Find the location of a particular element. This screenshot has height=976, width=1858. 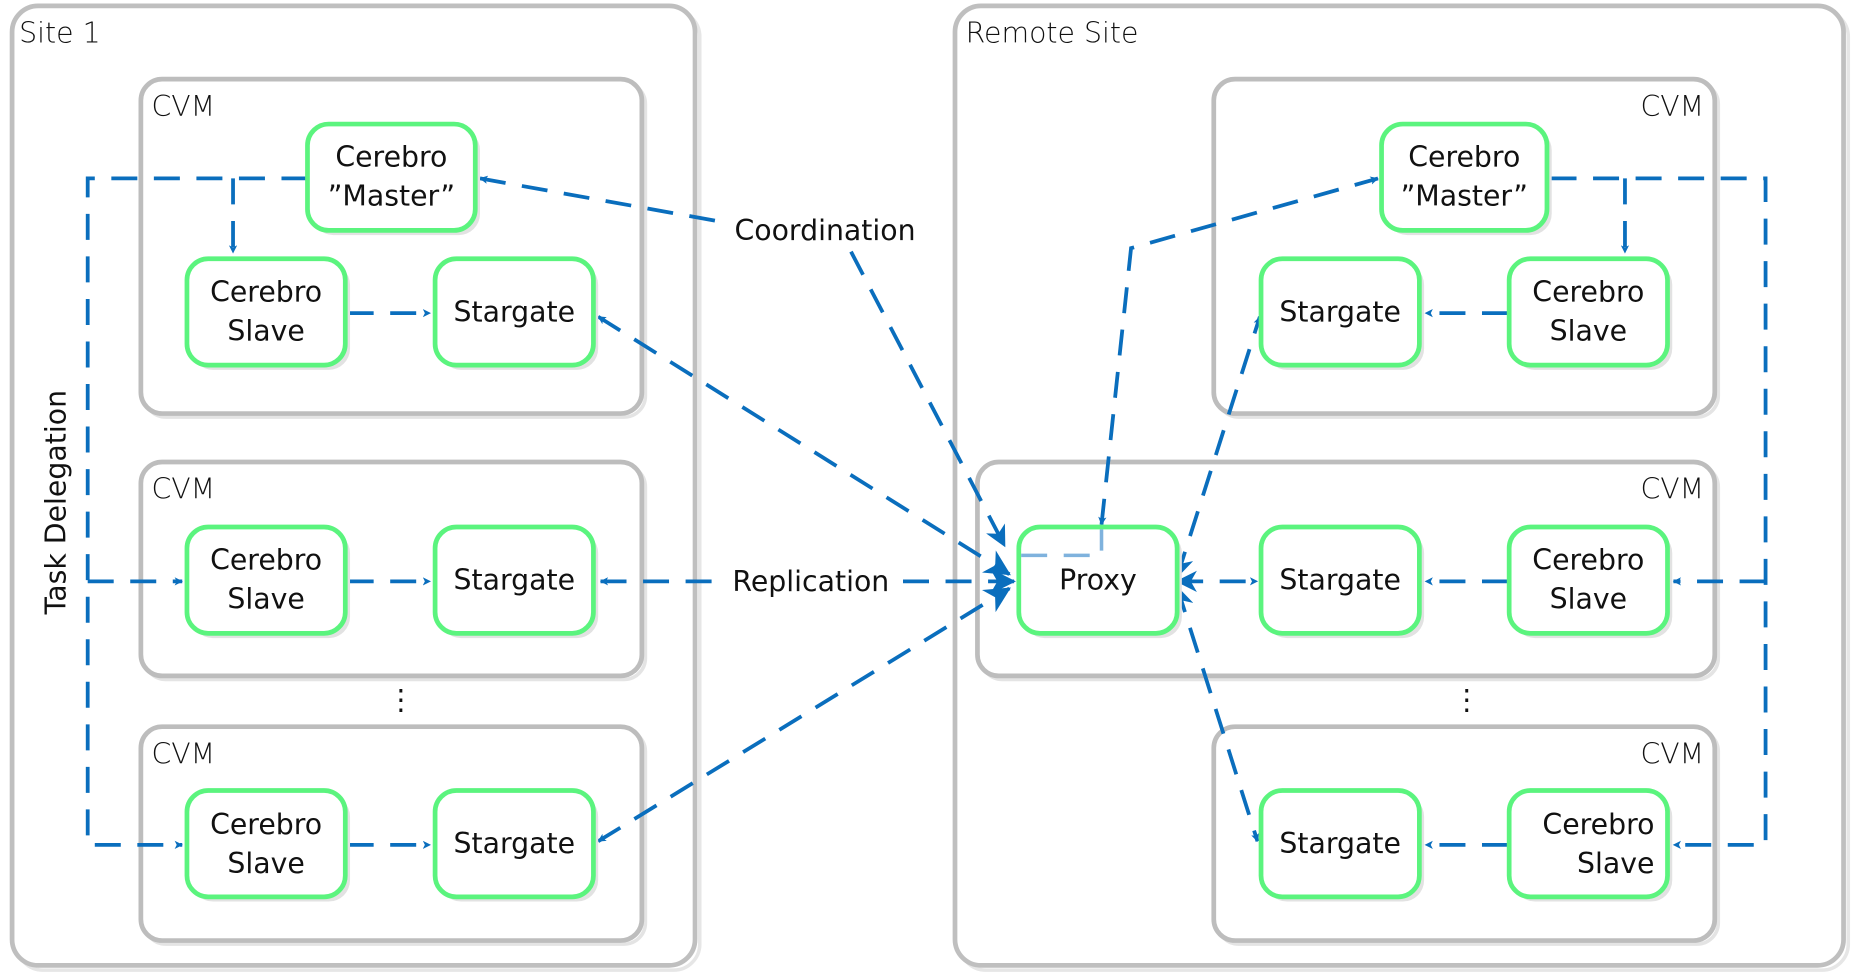

site1-stargate-2: Stargate is located at coordinates (515, 581).